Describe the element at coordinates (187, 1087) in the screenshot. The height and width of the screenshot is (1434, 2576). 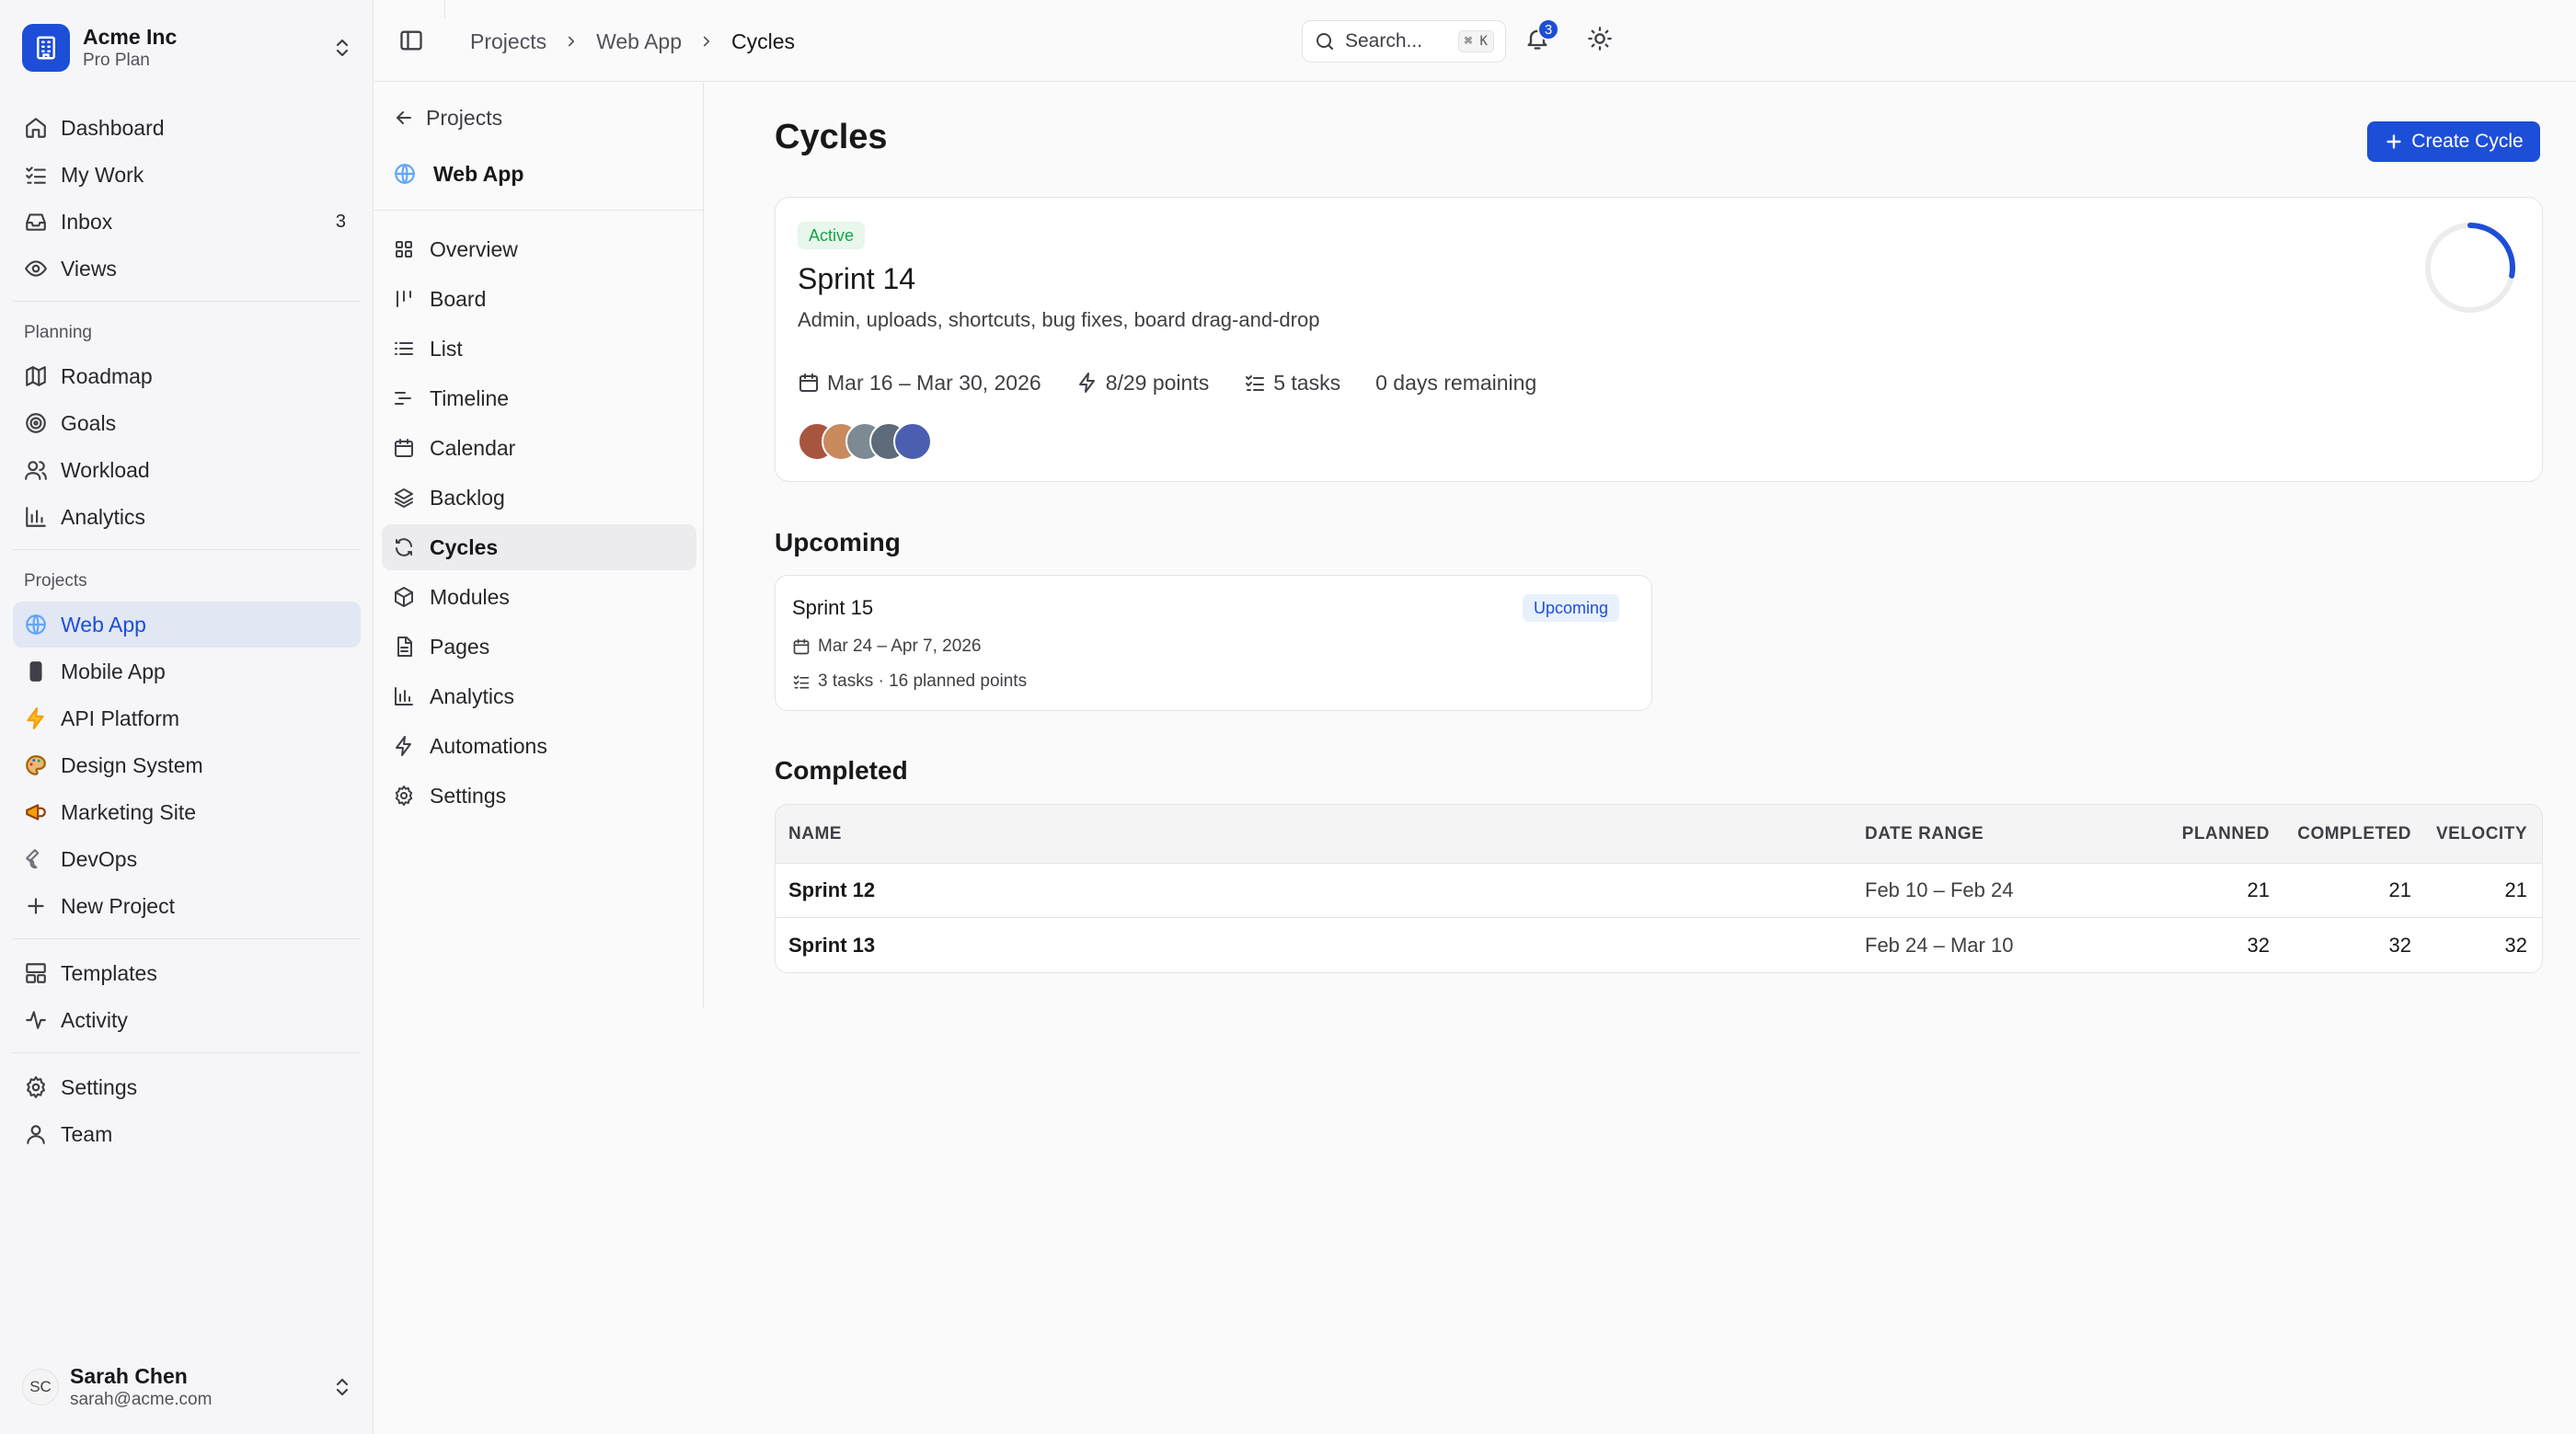
I see `sidebar-item-settings: Settings` at that location.